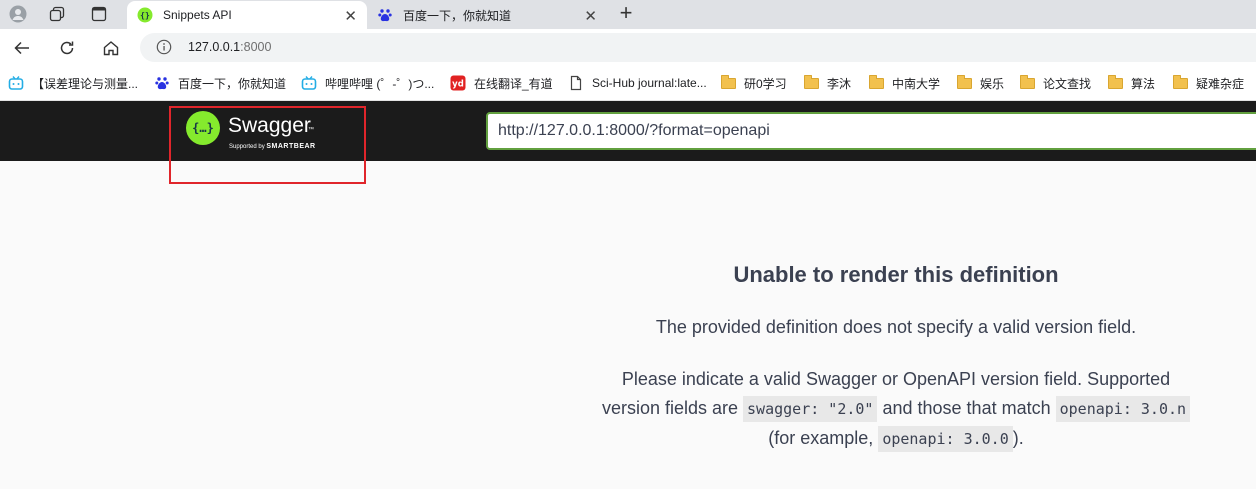  I want to click on bookmark-folder: 中南大学, so click(904, 83).